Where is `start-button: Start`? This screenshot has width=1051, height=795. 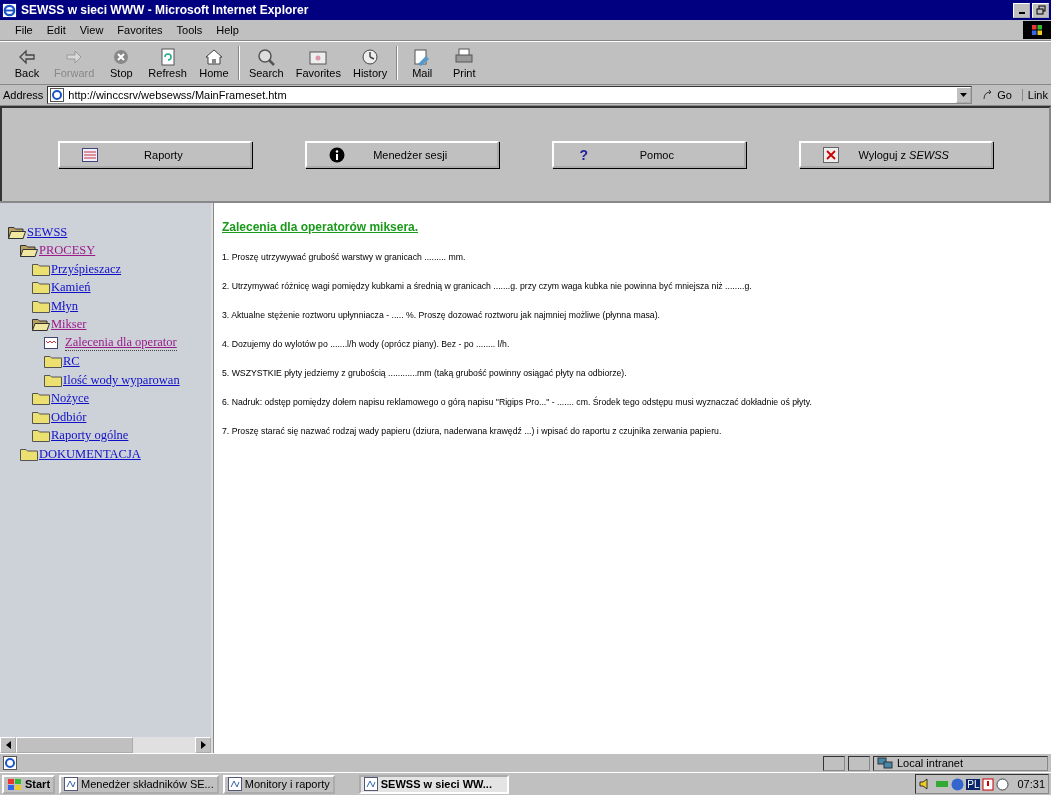 start-button: Start is located at coordinates (29, 784).